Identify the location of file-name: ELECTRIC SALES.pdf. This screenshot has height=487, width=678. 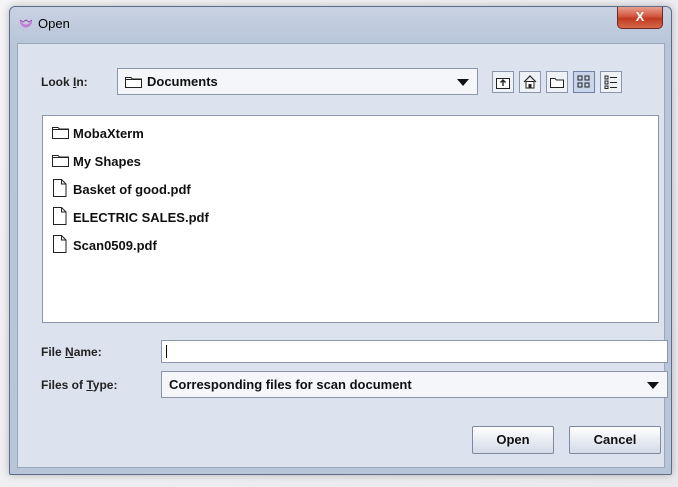
(141, 217).